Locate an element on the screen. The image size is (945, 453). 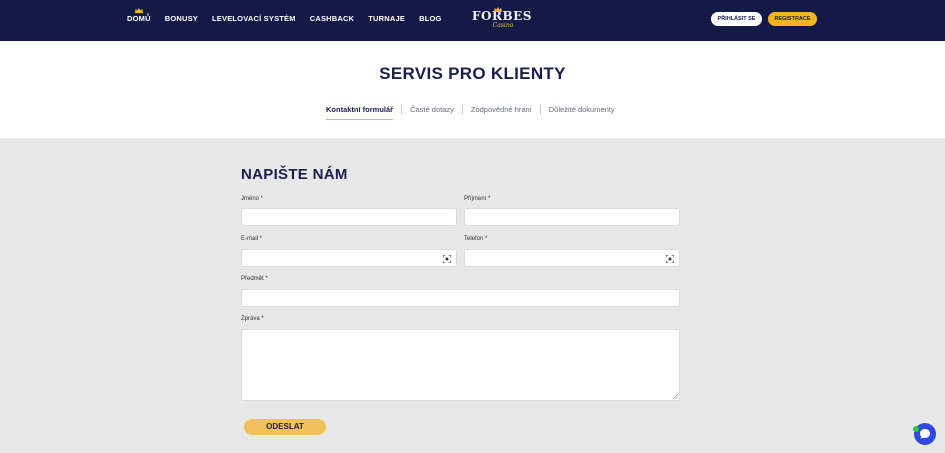
resize-handle-icon is located at coordinates (675, 396).